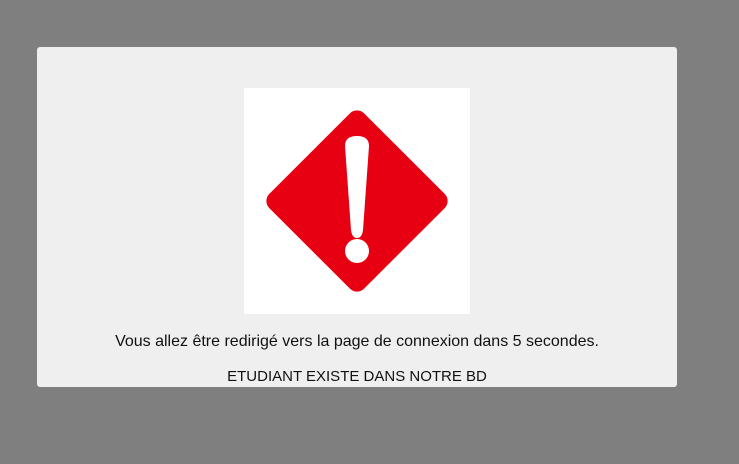 This screenshot has height=464, width=739. I want to click on warning-diamond-icon, so click(357, 201).